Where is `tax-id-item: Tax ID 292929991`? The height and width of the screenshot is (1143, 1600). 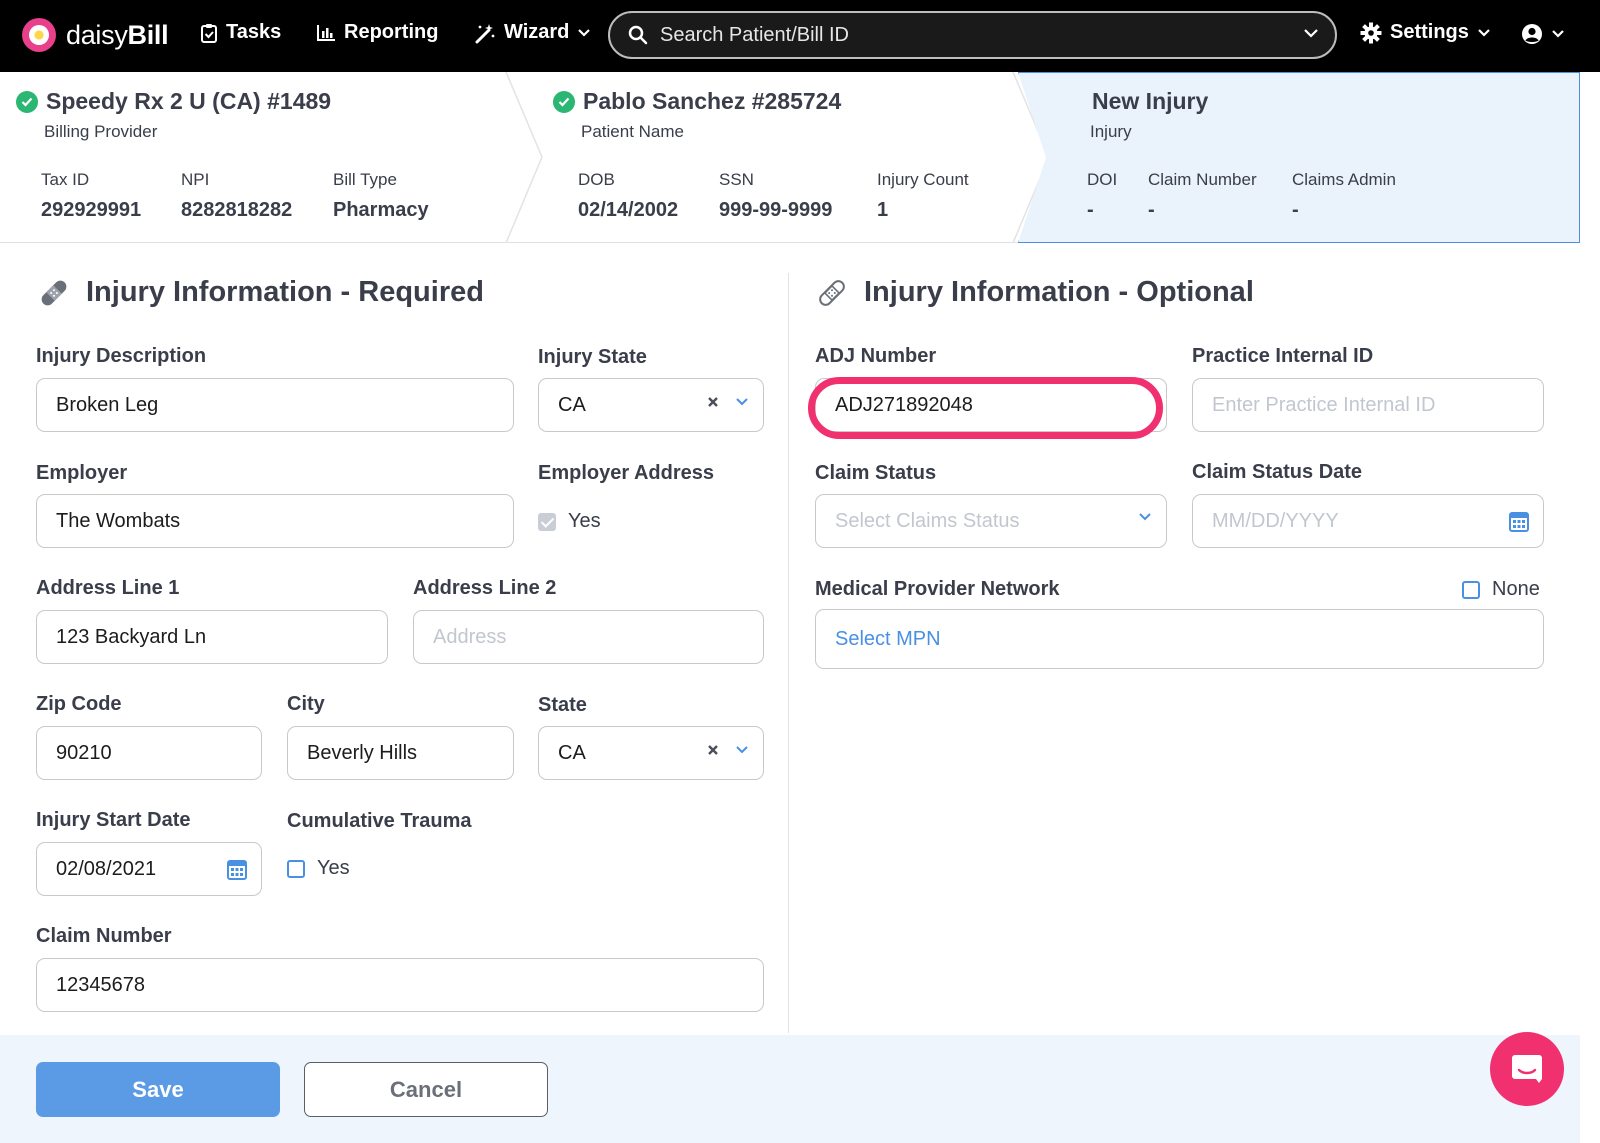
tax-id-item: Tax ID 292929991 is located at coordinates (91, 196).